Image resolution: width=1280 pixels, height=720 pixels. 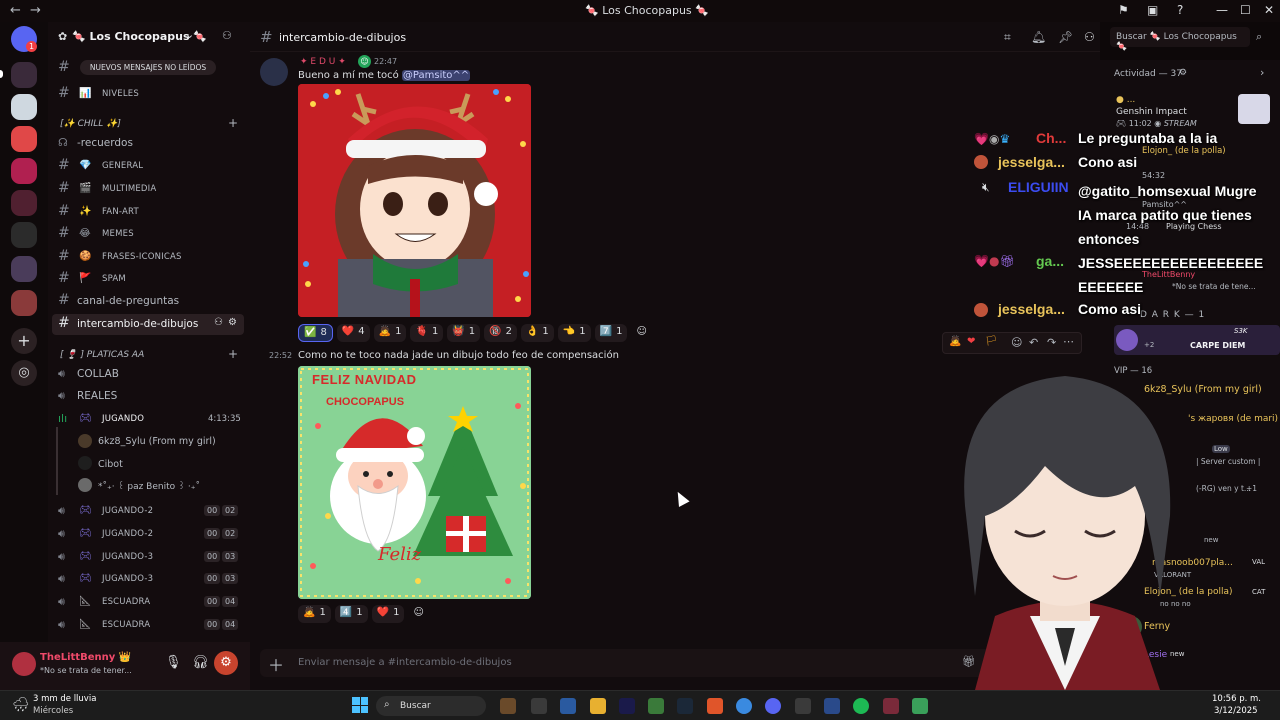 I want to click on pin-icon: 📌︎, so click(x=1065, y=37).